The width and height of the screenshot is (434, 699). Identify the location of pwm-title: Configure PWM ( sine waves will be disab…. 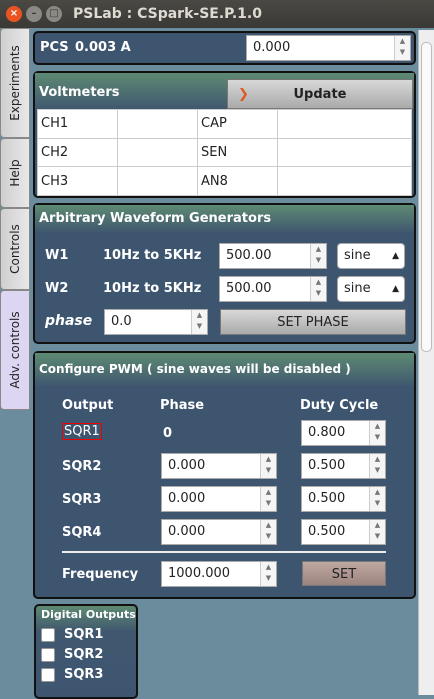
(224, 369).